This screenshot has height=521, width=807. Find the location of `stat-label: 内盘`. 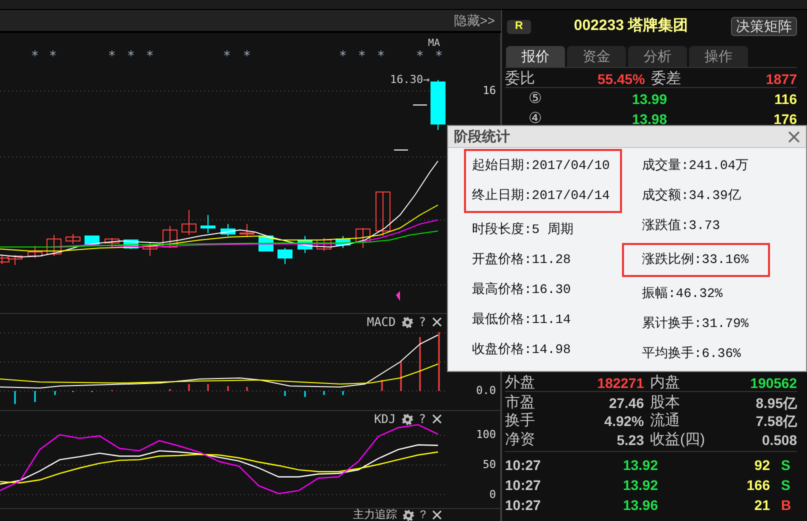

stat-label: 内盘 is located at coordinates (665, 383).